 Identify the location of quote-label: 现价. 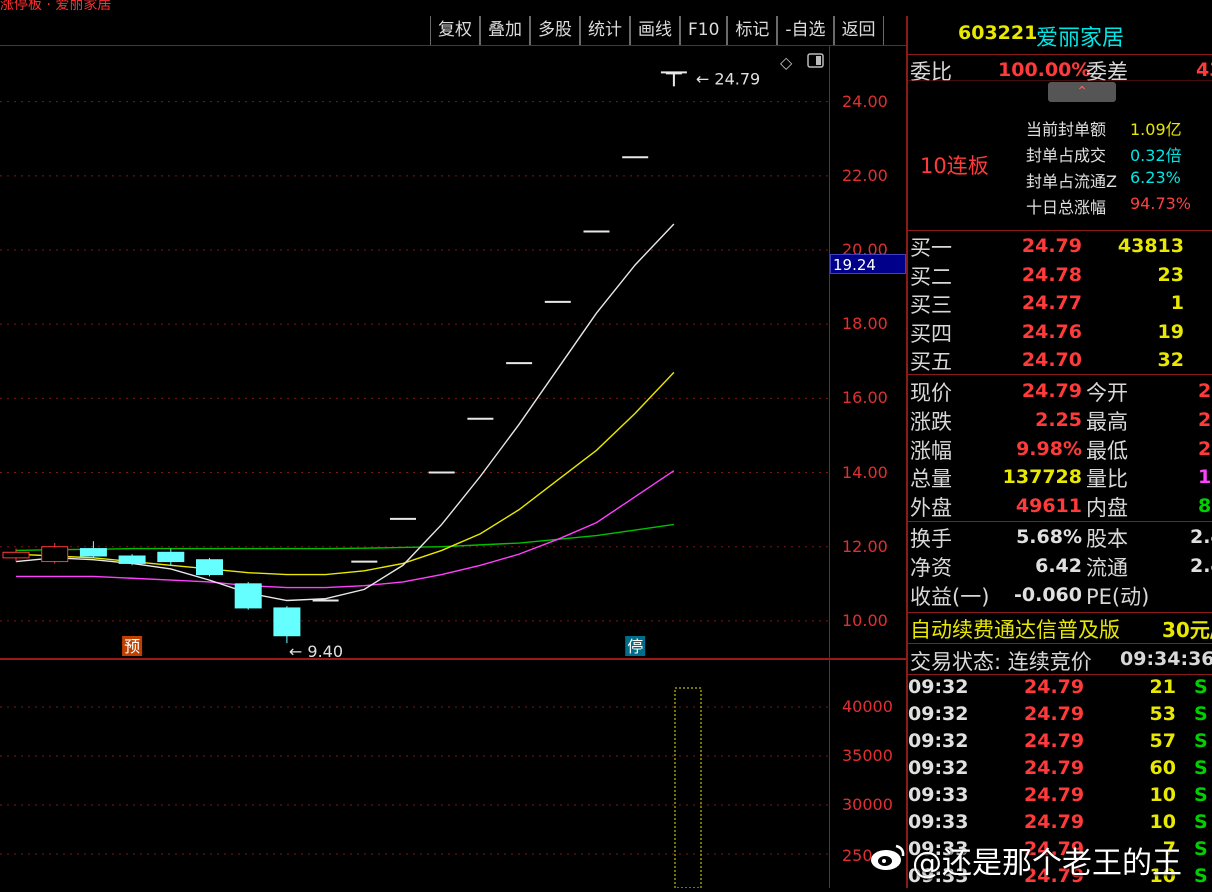
(931, 393).